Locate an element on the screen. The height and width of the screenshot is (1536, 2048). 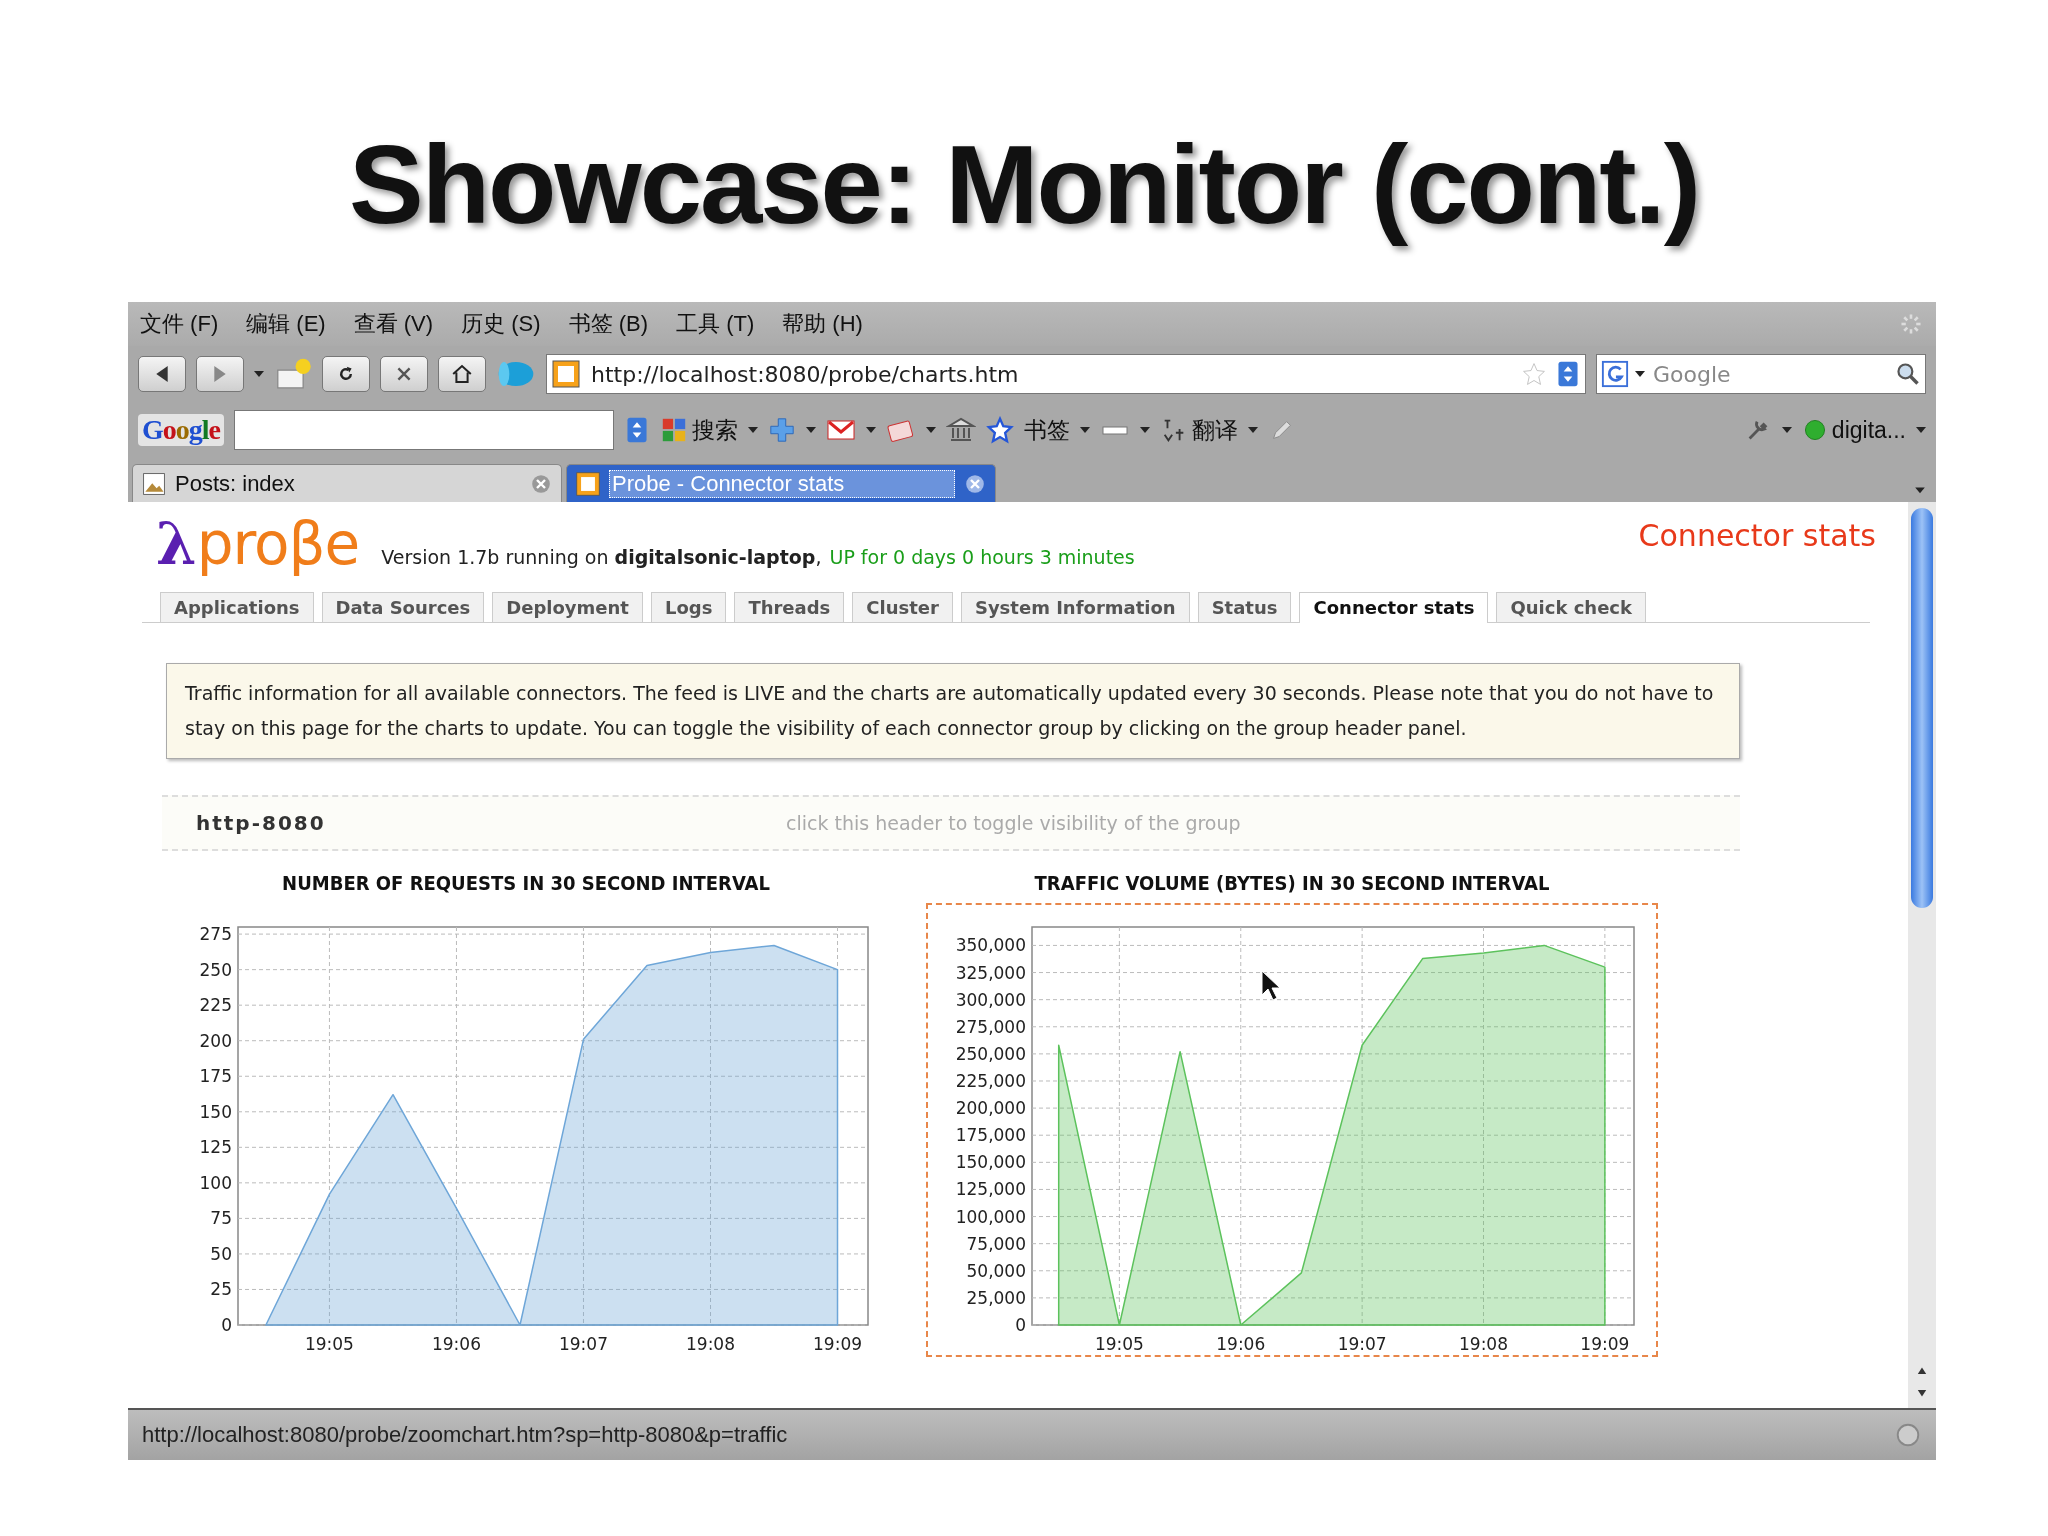
y-tick-label: 125 is located at coordinates (215, 1147).